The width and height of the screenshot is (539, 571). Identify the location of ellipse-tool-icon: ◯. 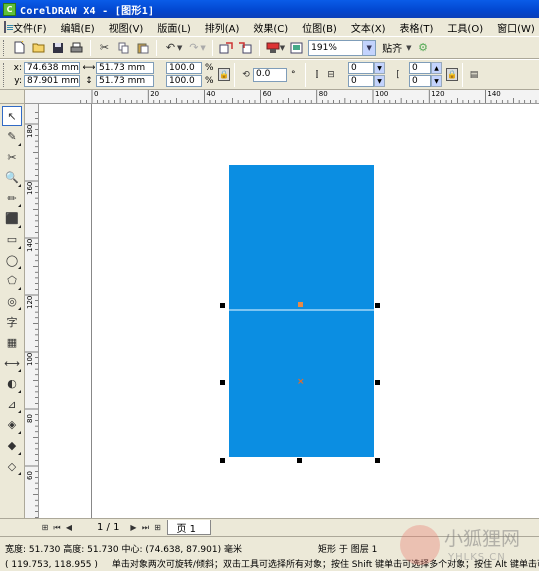
(12, 260).